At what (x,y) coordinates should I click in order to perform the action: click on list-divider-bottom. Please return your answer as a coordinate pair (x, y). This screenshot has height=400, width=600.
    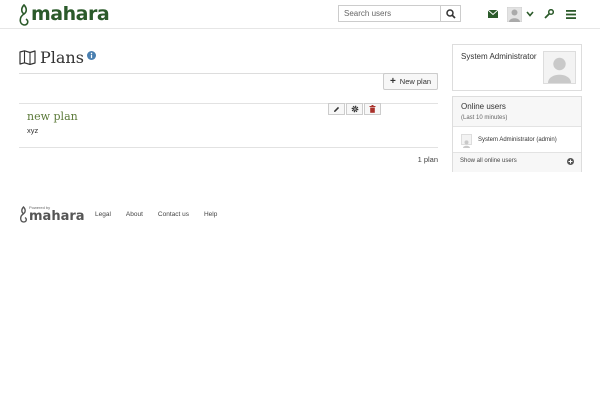
    Looking at the image, I should click on (228, 147).